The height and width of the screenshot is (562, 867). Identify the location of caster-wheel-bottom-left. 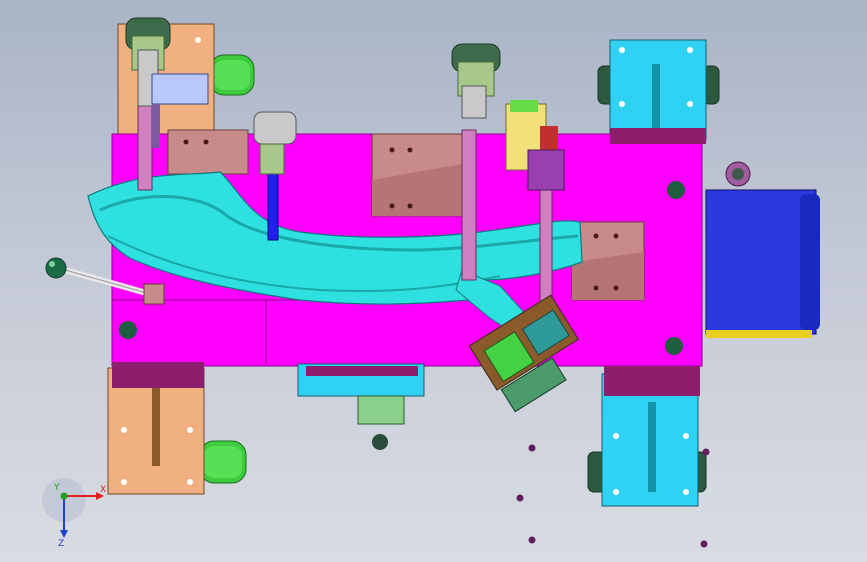
(223, 462).